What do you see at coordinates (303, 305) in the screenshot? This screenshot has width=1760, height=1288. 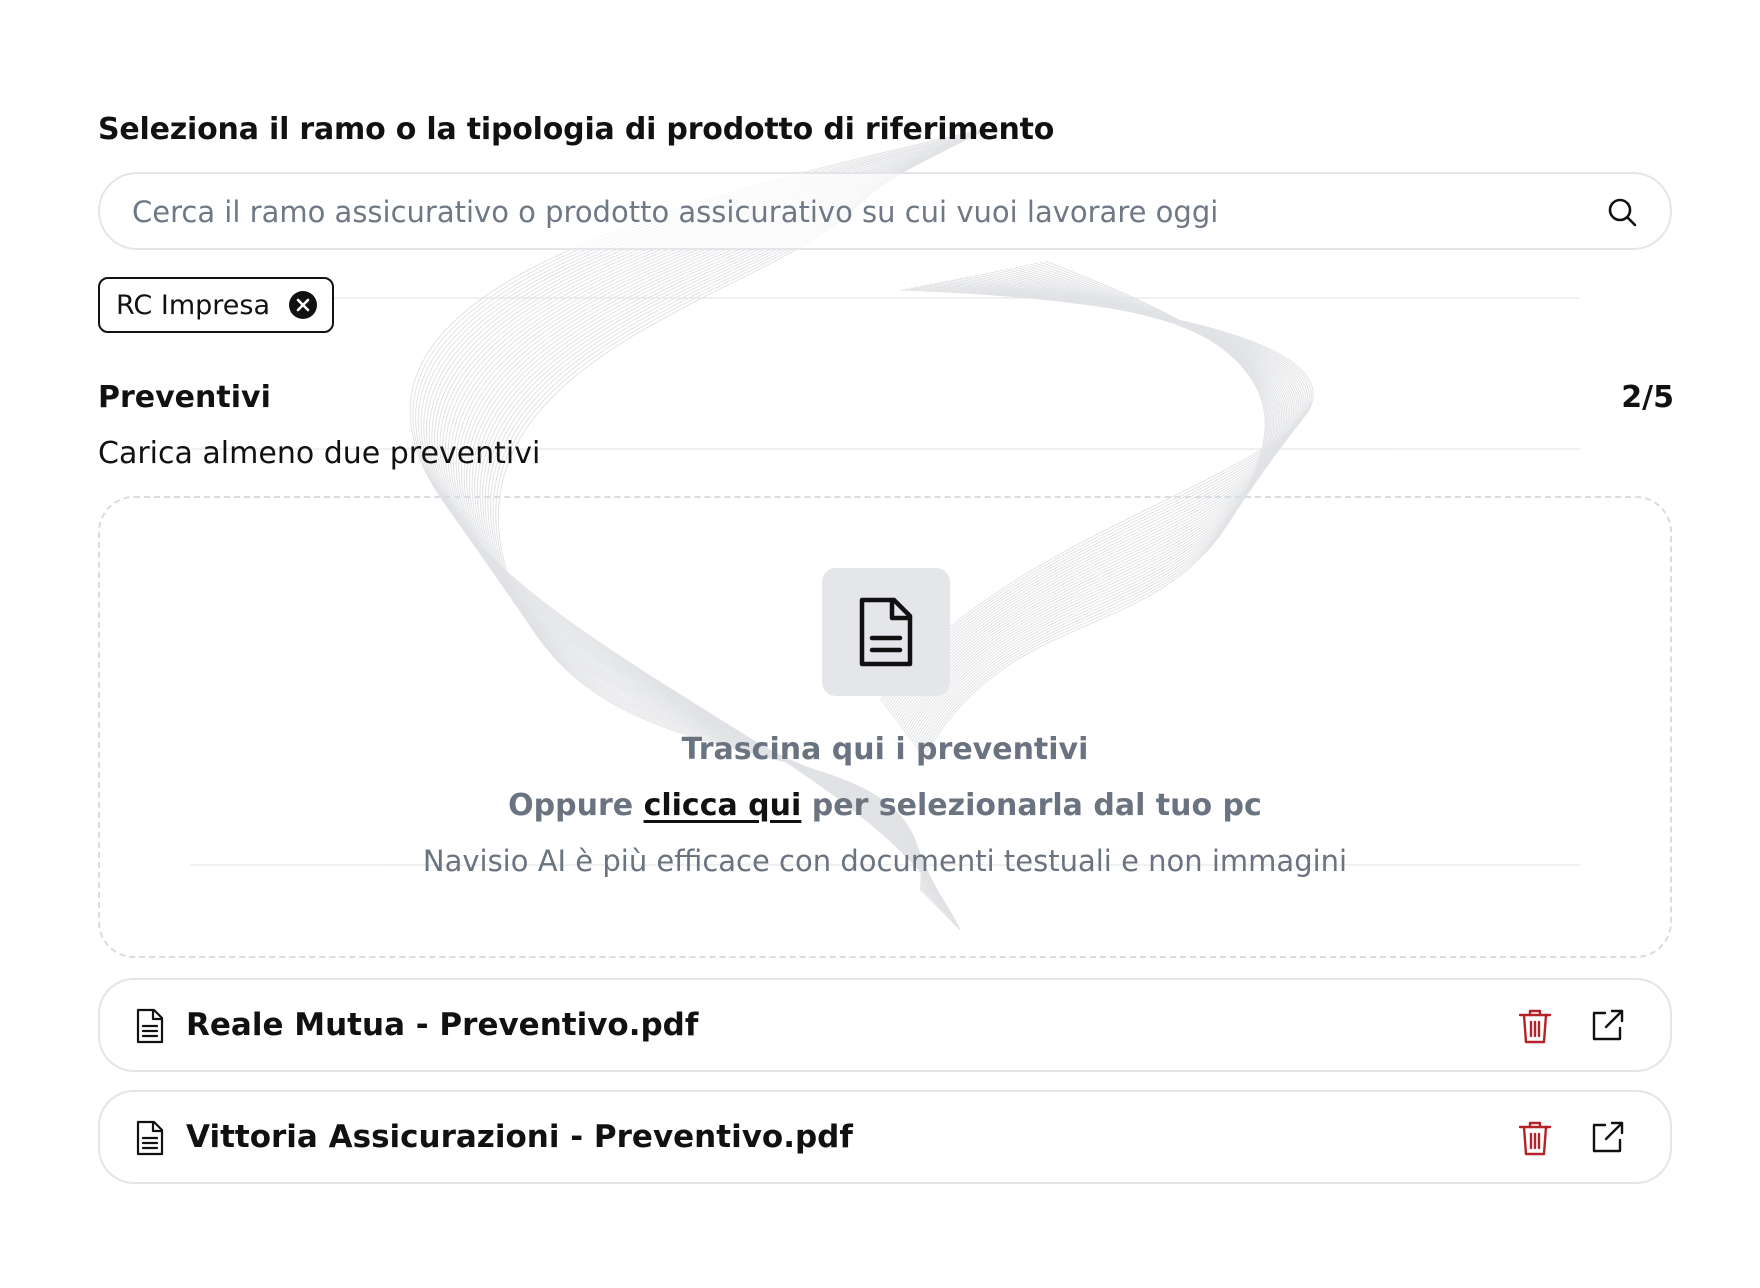 I see `close-circle-icon` at bounding box center [303, 305].